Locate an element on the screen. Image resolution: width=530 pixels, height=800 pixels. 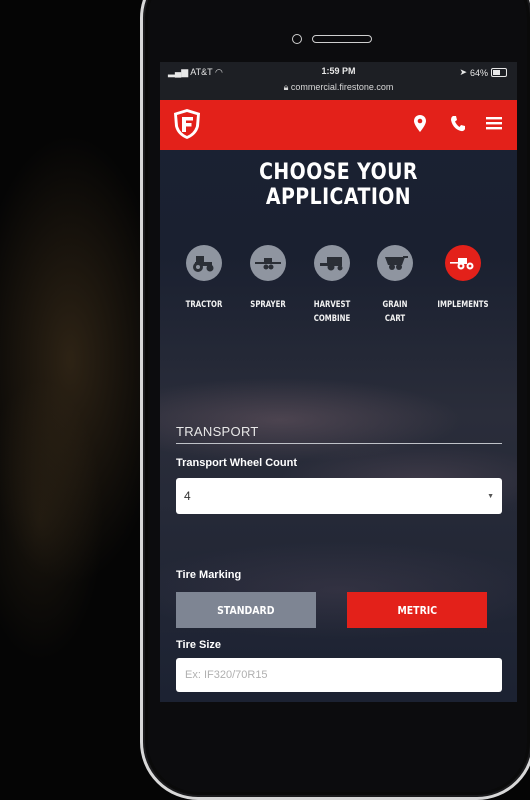
url-text: commercial.firestone.com is located at coordinates (342, 87).